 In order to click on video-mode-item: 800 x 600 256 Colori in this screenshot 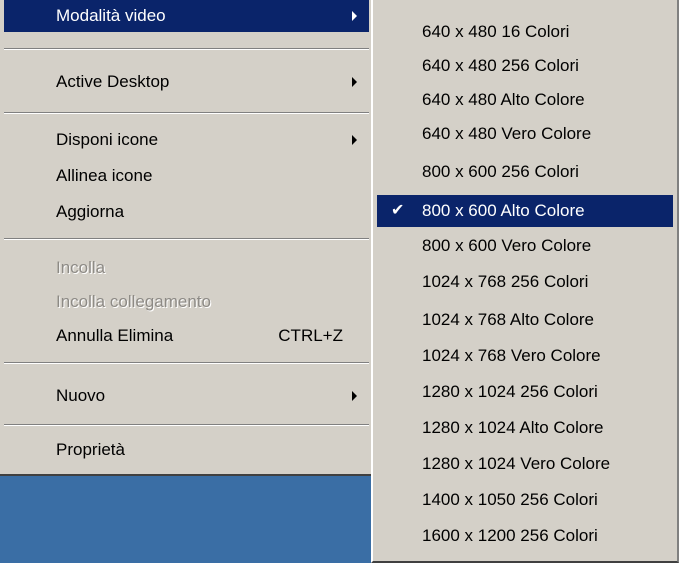, I will do `click(525, 172)`.